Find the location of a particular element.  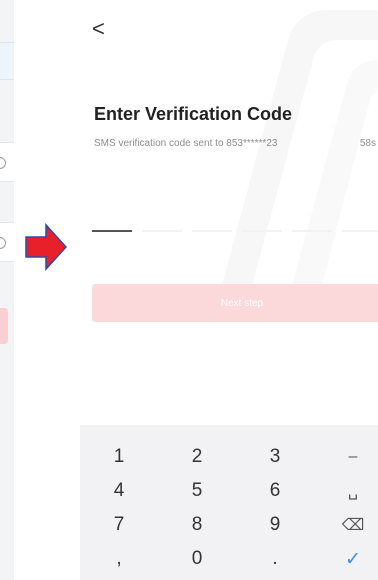

previous-input-highlighted is located at coordinates (7, 61).